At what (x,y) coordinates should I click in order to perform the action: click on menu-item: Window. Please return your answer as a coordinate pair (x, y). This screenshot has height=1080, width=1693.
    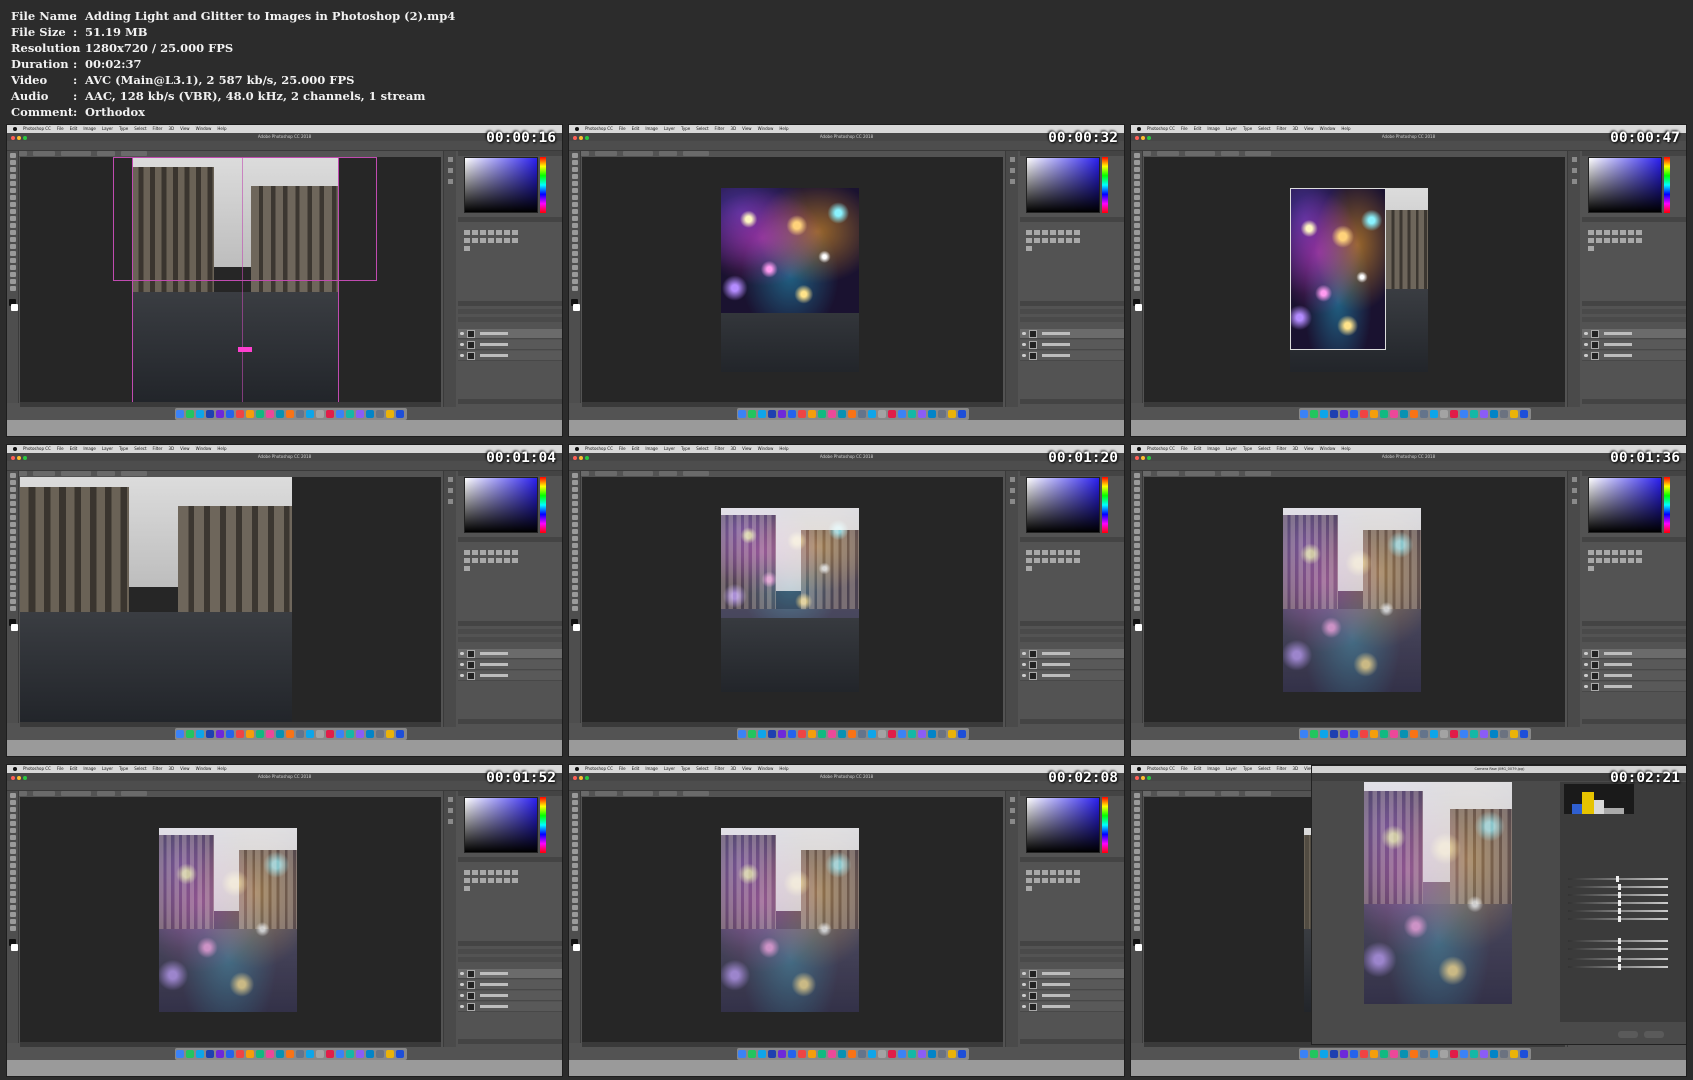
    Looking at the image, I should click on (204, 768).